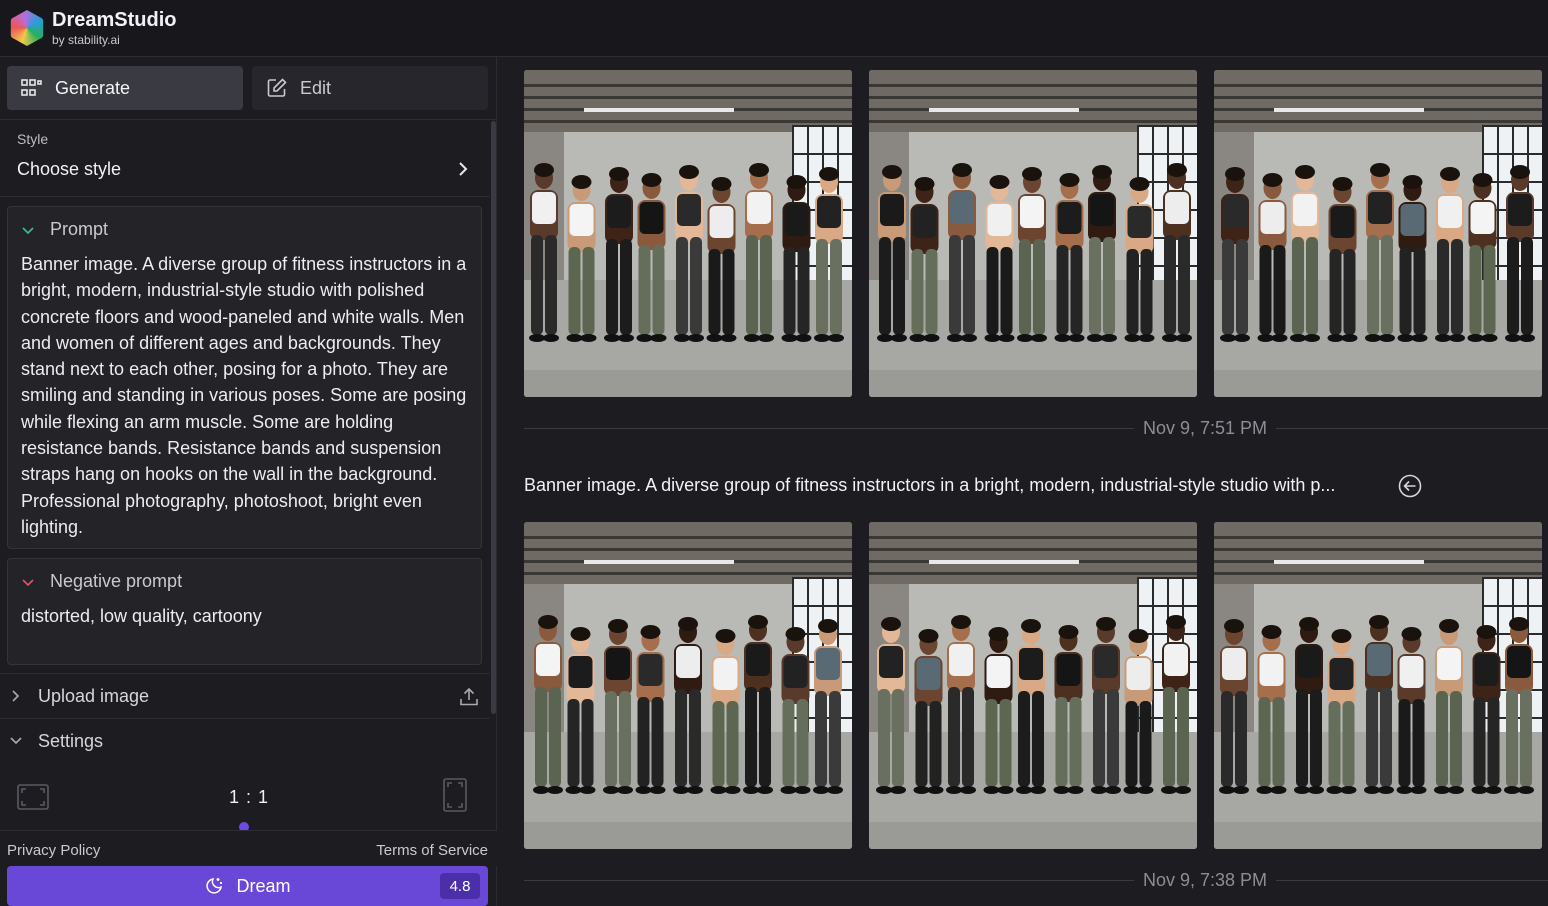 The height and width of the screenshot is (906, 1548). What do you see at coordinates (1036, 880) in the screenshot?
I see `group-timestamp: Nov 9, 7:38 PM` at bounding box center [1036, 880].